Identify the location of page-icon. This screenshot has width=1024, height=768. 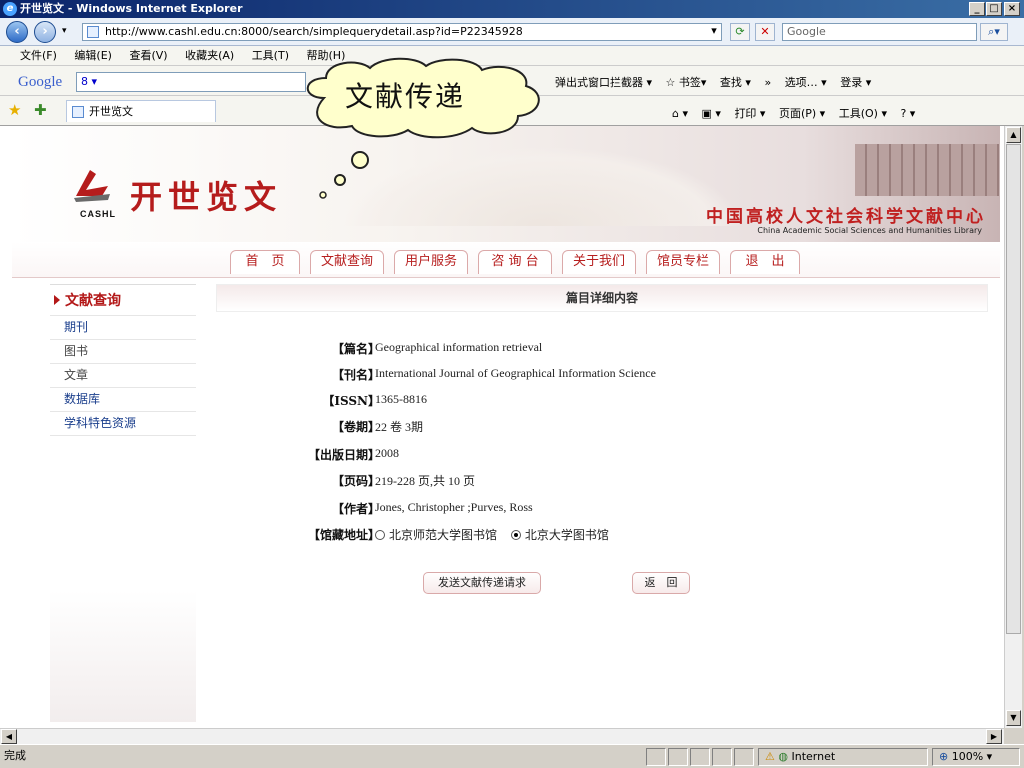
(93, 32).